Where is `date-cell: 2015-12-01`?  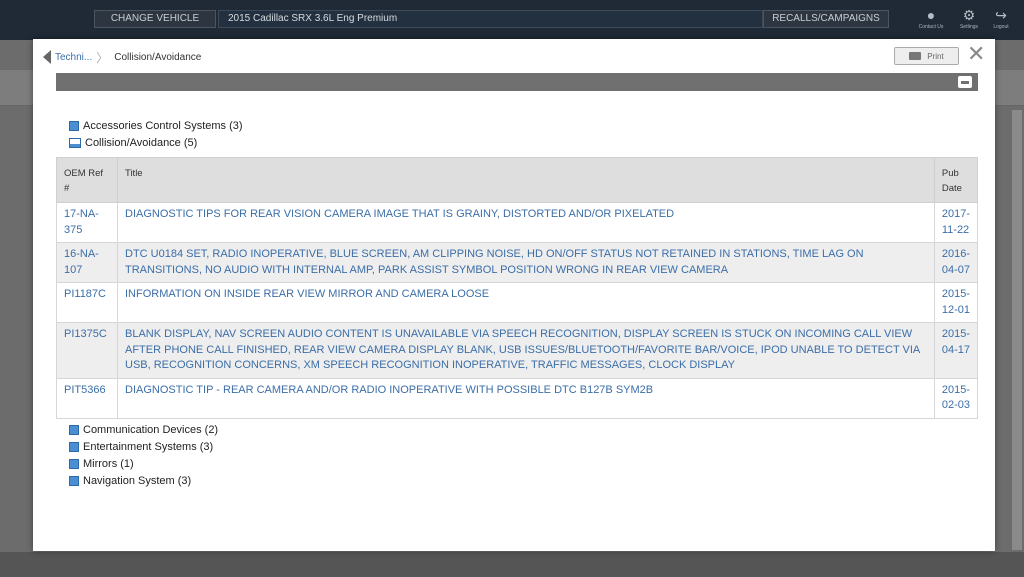
date-cell: 2015-12-01 is located at coordinates (956, 302).